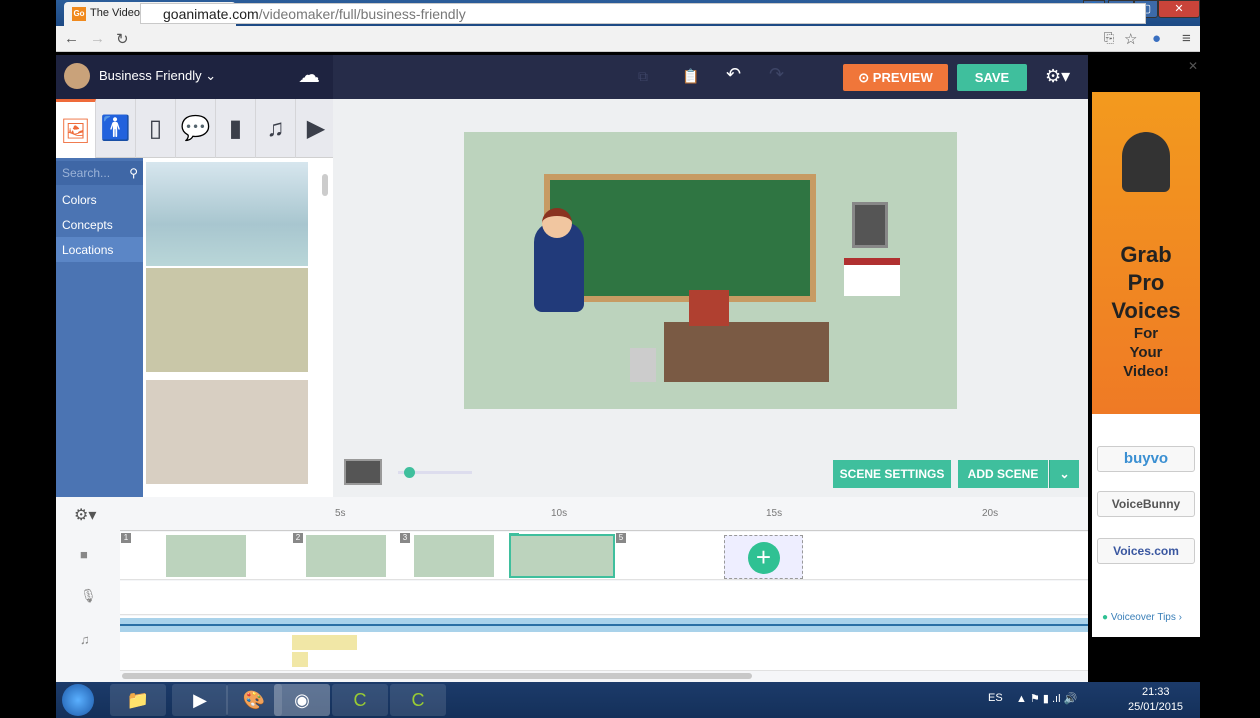 The width and height of the screenshot is (1260, 718). Describe the element at coordinates (85, 515) in the screenshot. I see `timeline-settings-gear-icon: ⚙▾` at that location.